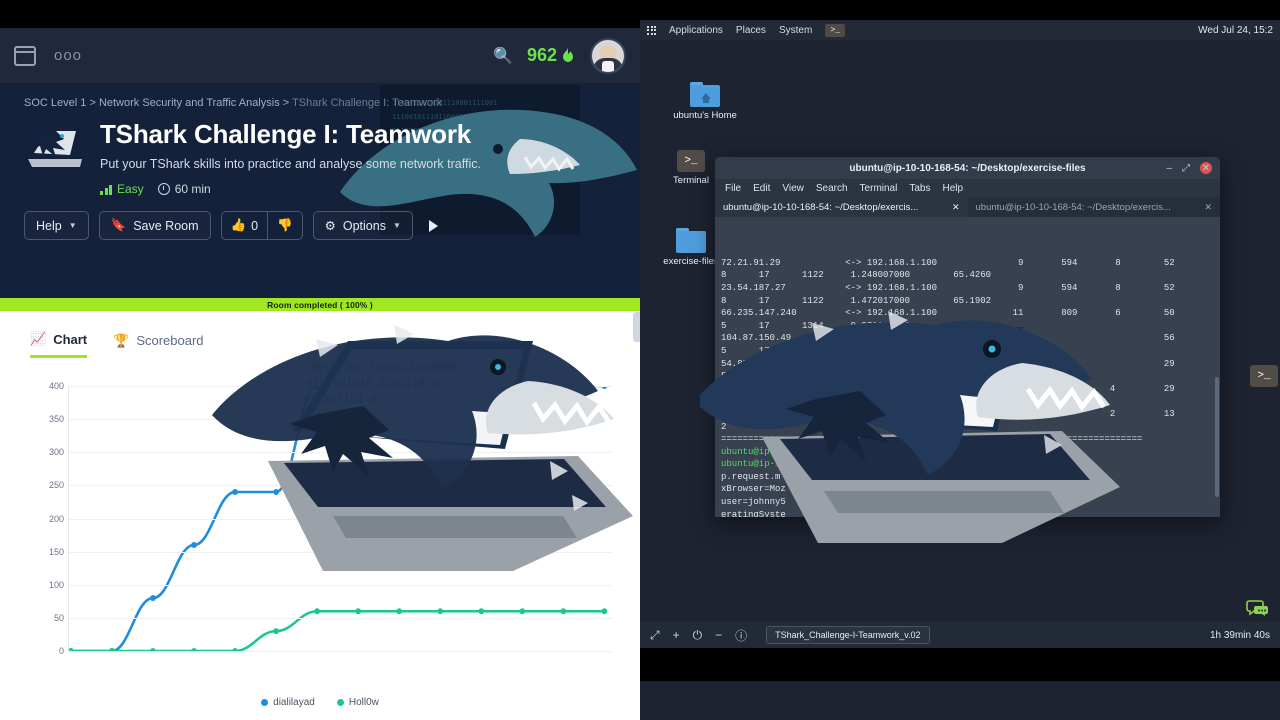 This screenshot has width=1280, height=720. What do you see at coordinates (1264, 376) in the screenshot?
I see `edge-terminal-icon: >_` at bounding box center [1264, 376].